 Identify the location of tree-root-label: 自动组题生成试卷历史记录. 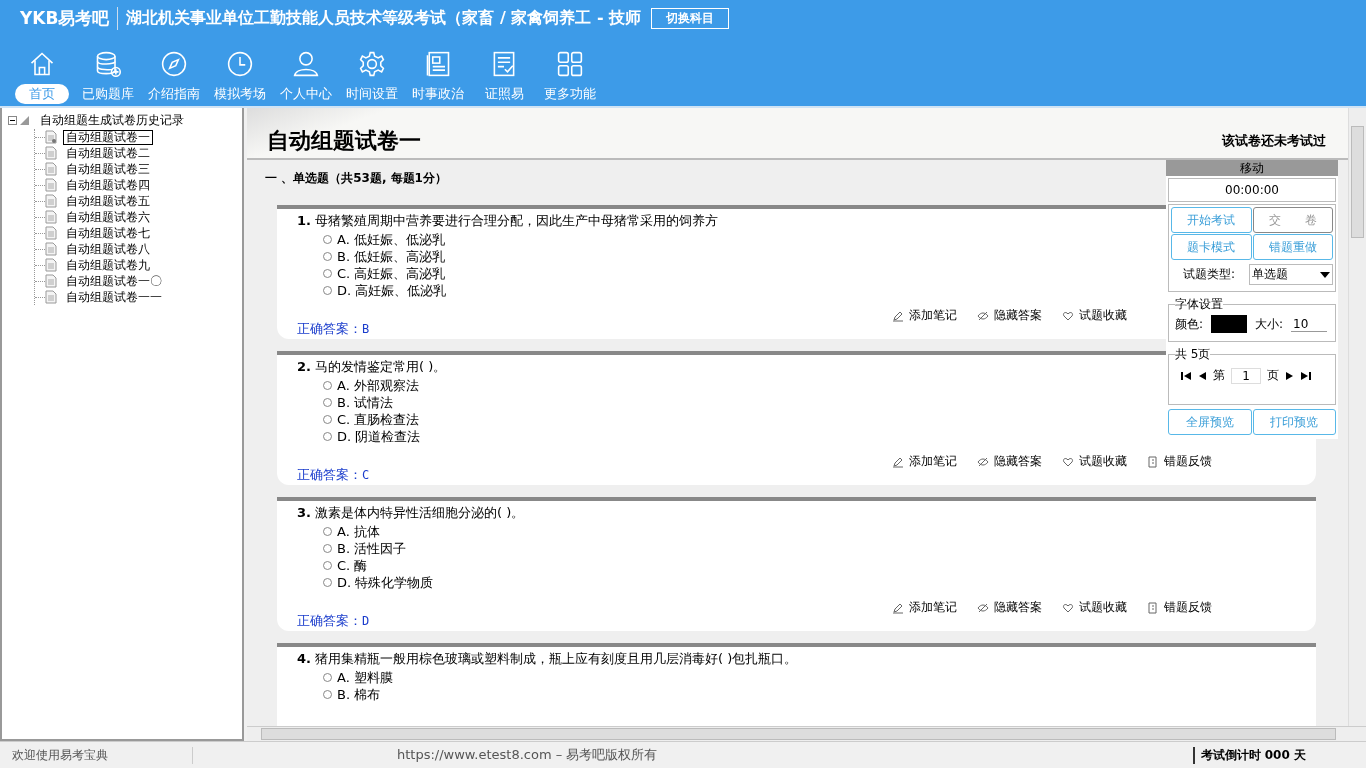
(112, 120).